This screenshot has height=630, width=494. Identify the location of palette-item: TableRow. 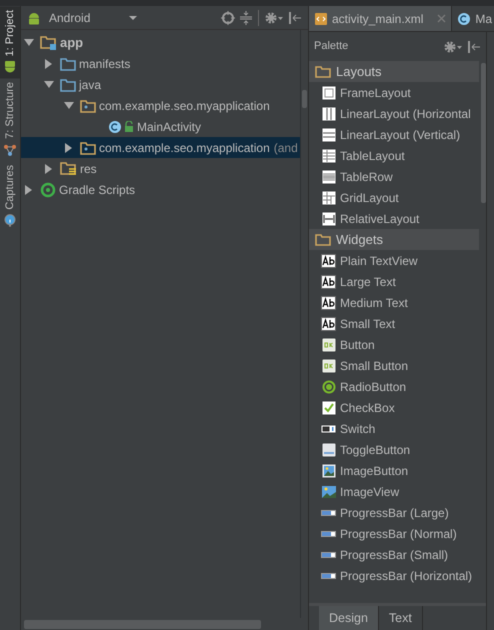
(394, 176).